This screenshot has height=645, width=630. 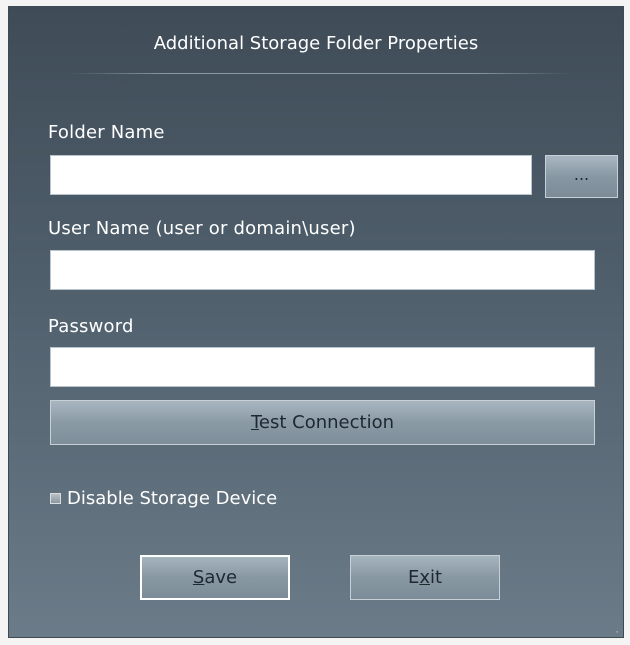 I want to click on exit-label-end: it, so click(x=436, y=577).